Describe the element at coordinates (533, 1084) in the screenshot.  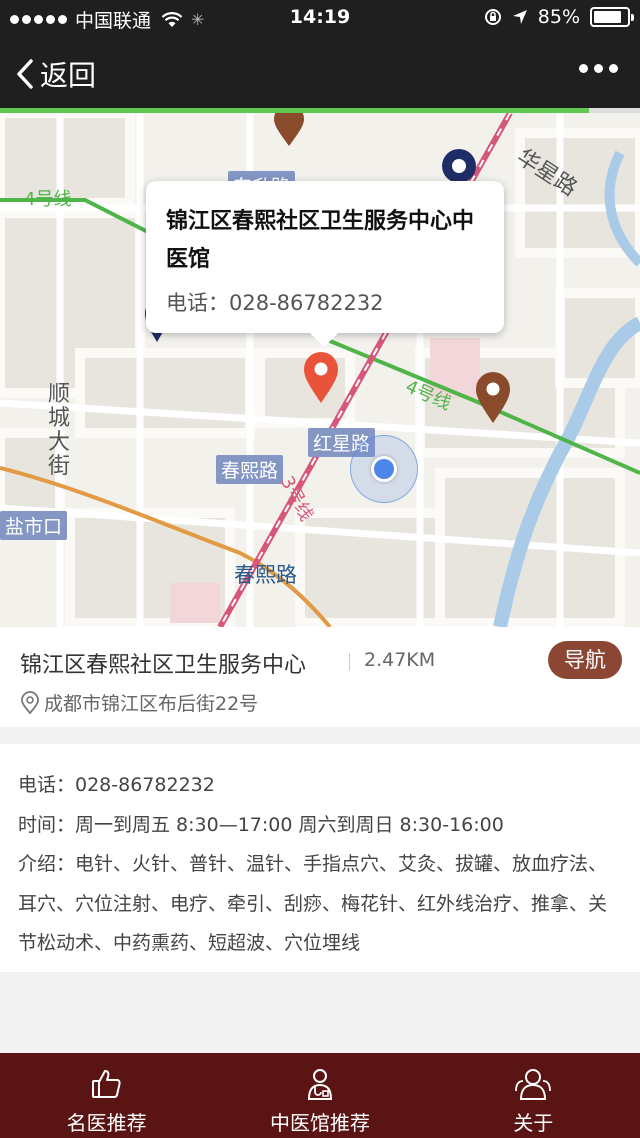
I see `people-icon` at that location.